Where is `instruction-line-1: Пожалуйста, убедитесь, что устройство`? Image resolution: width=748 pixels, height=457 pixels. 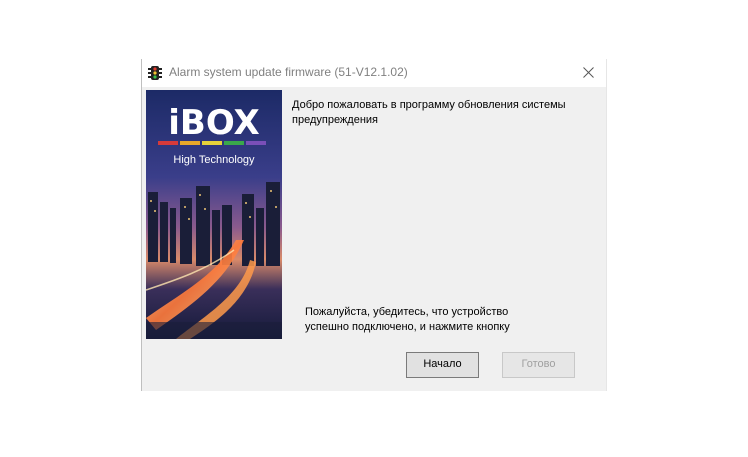 instruction-line-1: Пожалуйста, убедитесь, что устройство is located at coordinates (407, 312).